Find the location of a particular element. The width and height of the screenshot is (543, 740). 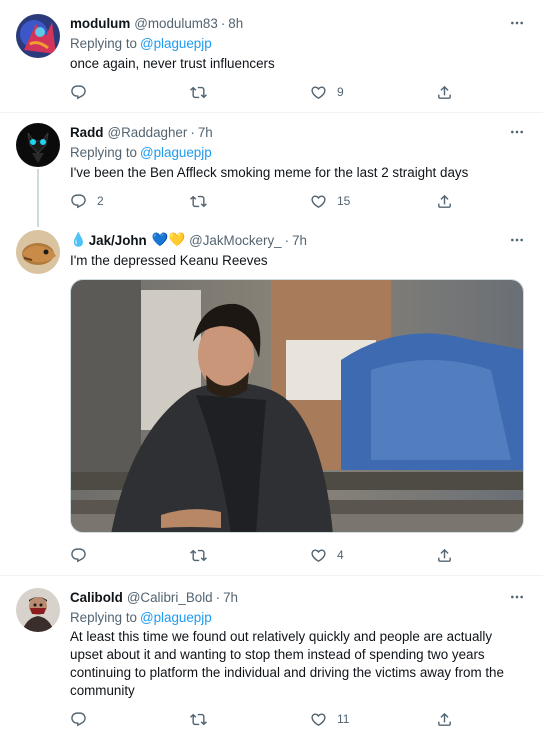

like-count: 4 is located at coordinates (340, 555).